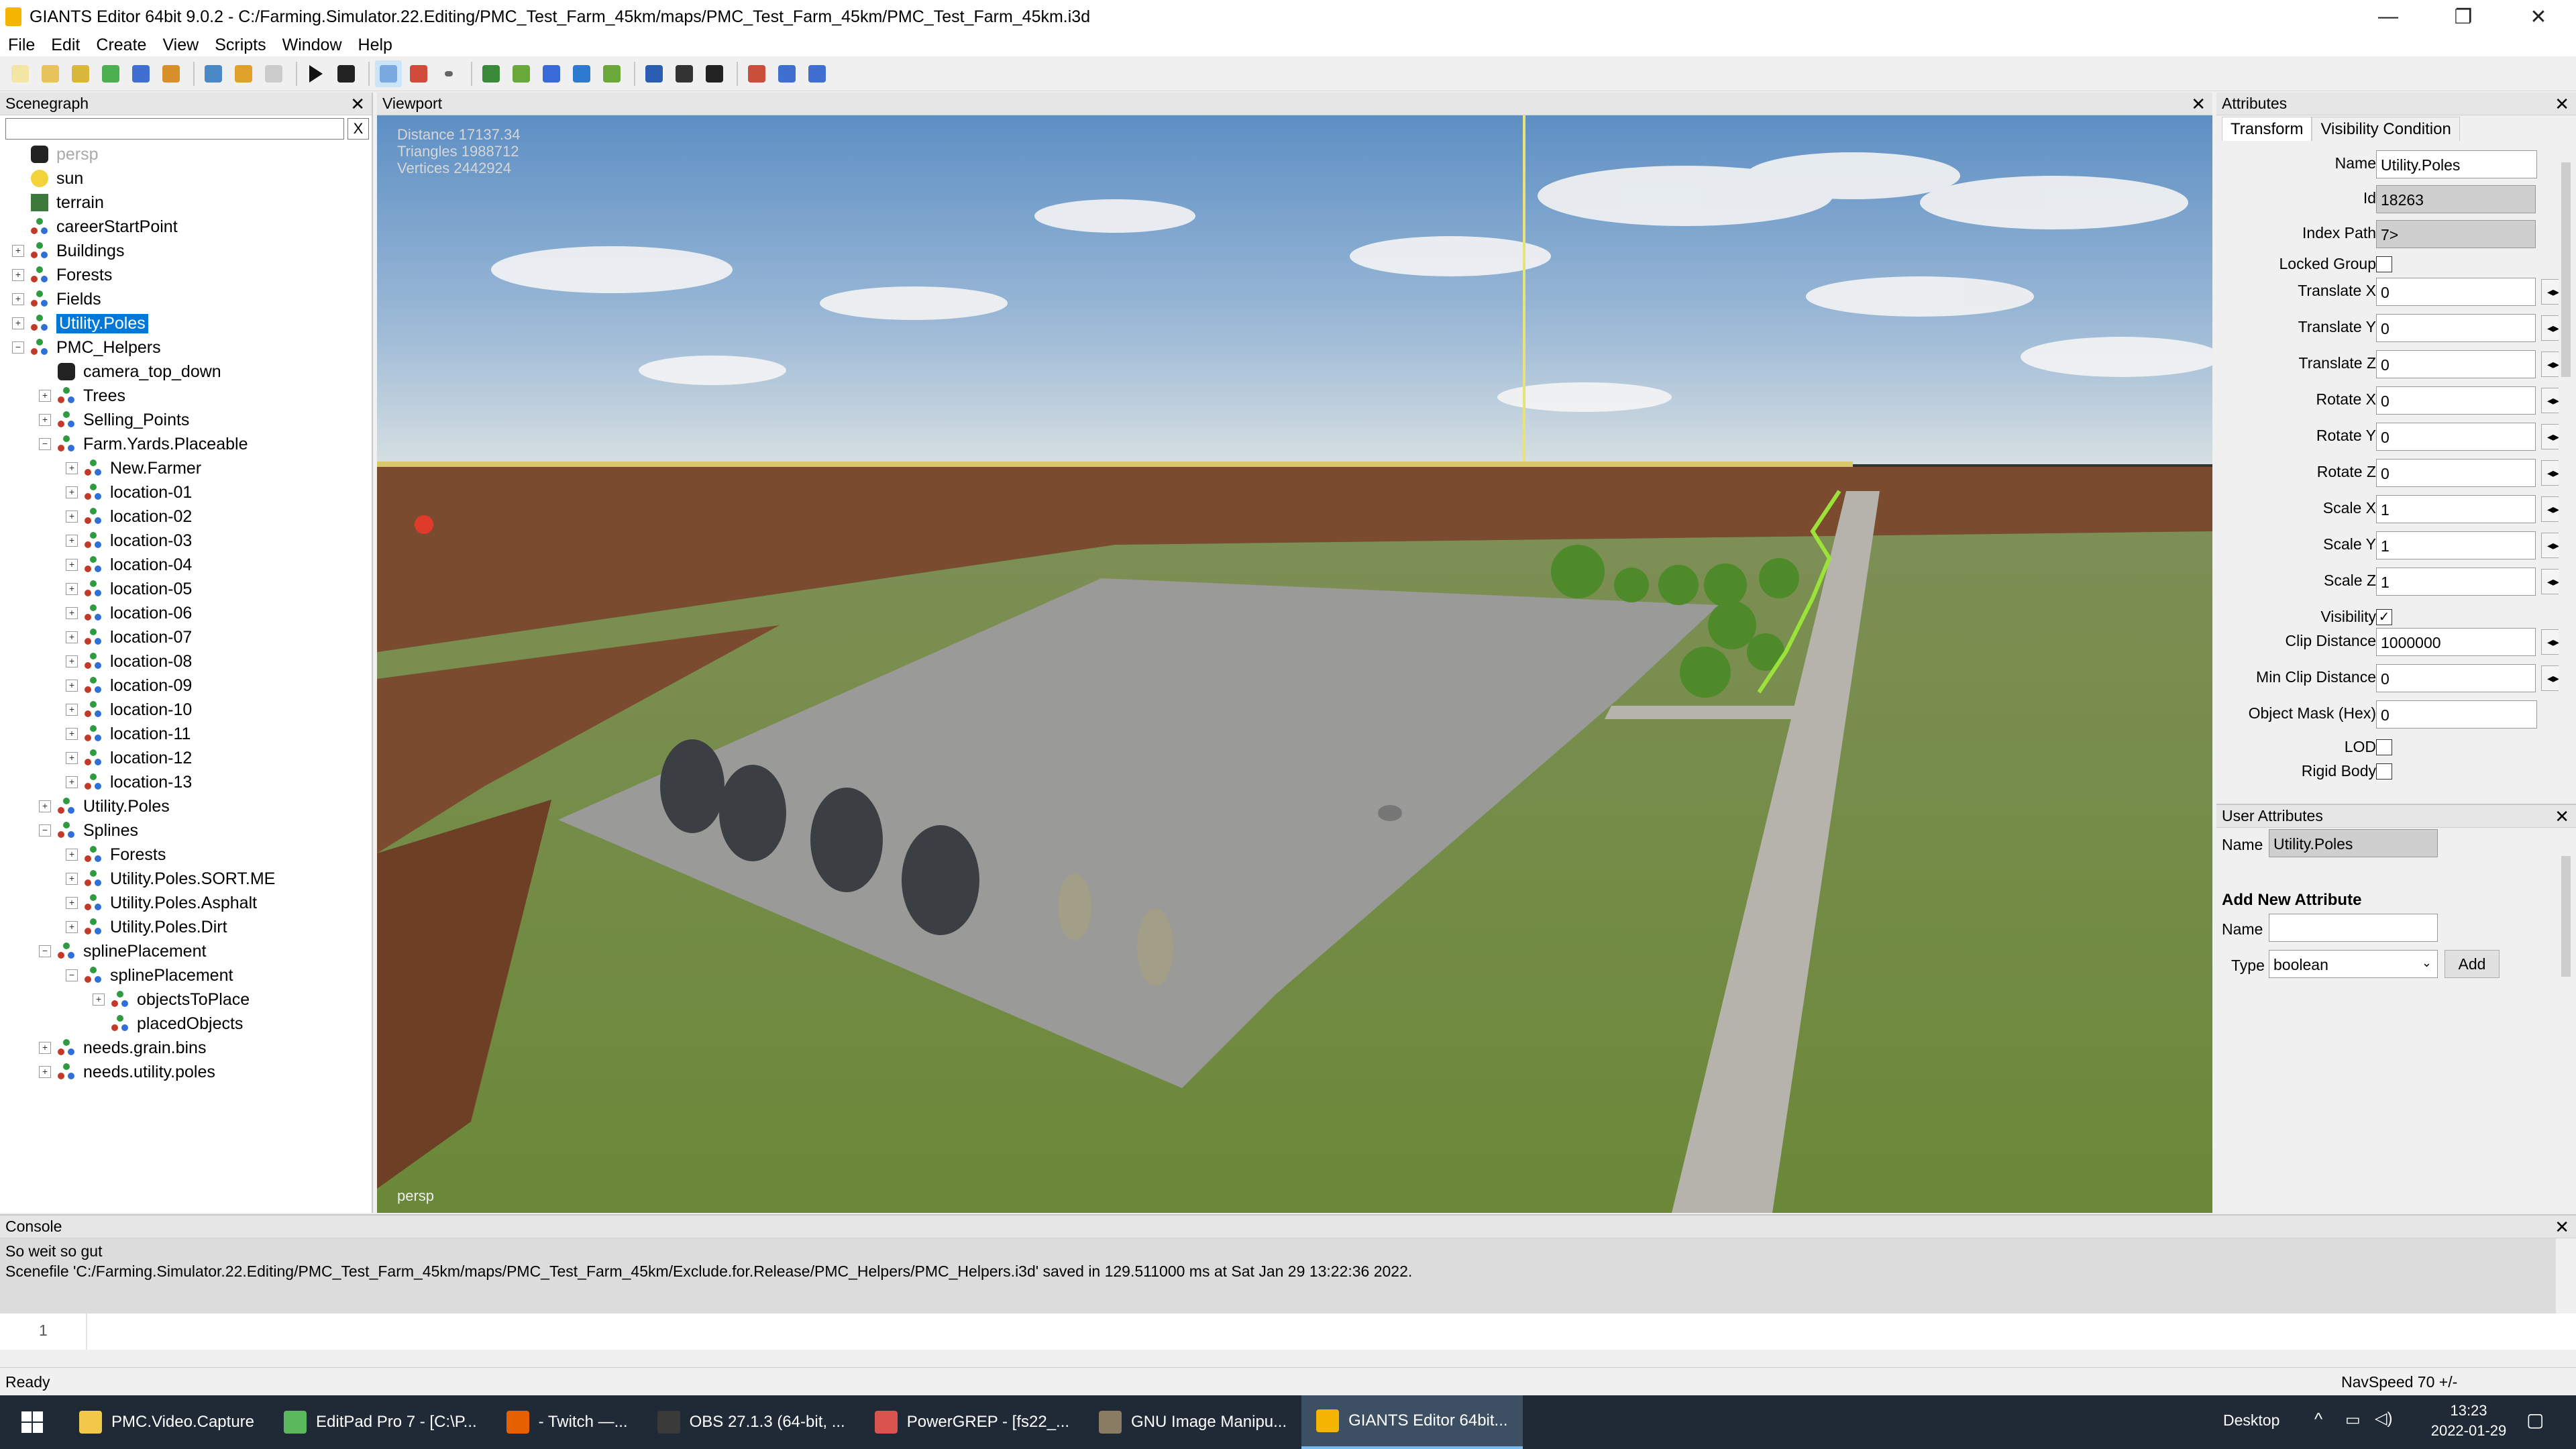  I want to click on network-icon: ▭, so click(2353, 1420).